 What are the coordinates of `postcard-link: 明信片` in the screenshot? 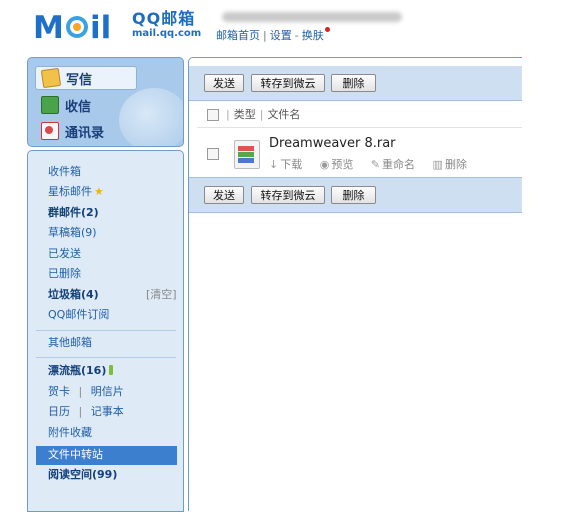 It's located at (107, 391).